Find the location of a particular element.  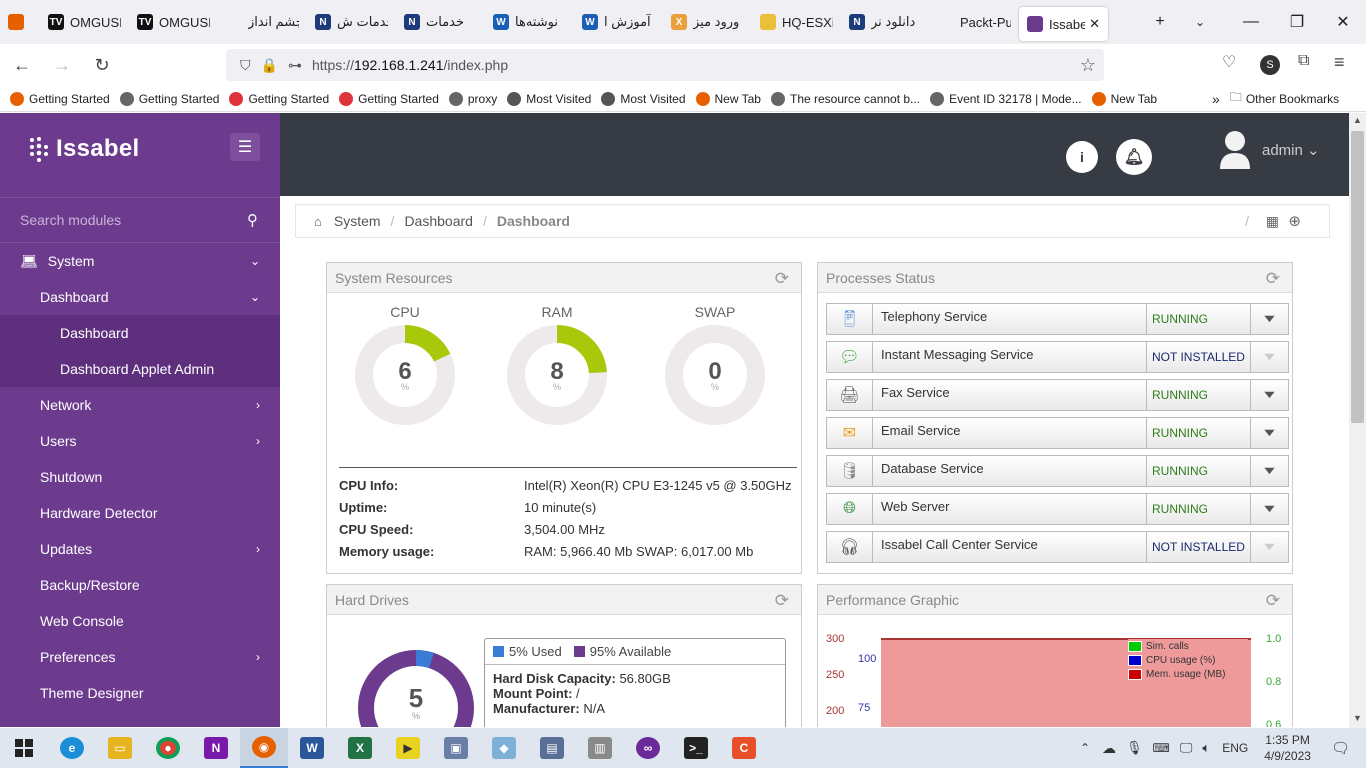

tray-chevron-up-icon: ⌃ is located at coordinates (1085, 748).